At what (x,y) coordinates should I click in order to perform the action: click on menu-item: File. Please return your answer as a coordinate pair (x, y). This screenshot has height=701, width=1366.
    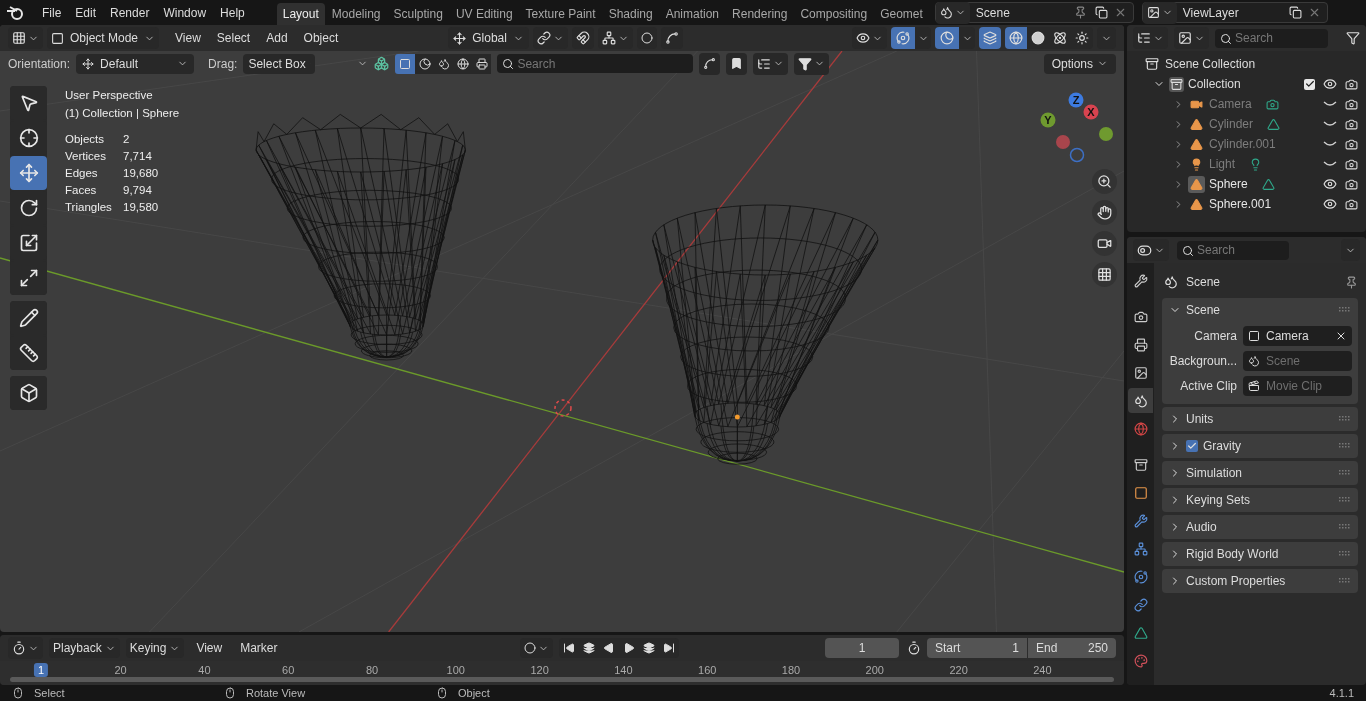
    Looking at the image, I should click on (52, 12).